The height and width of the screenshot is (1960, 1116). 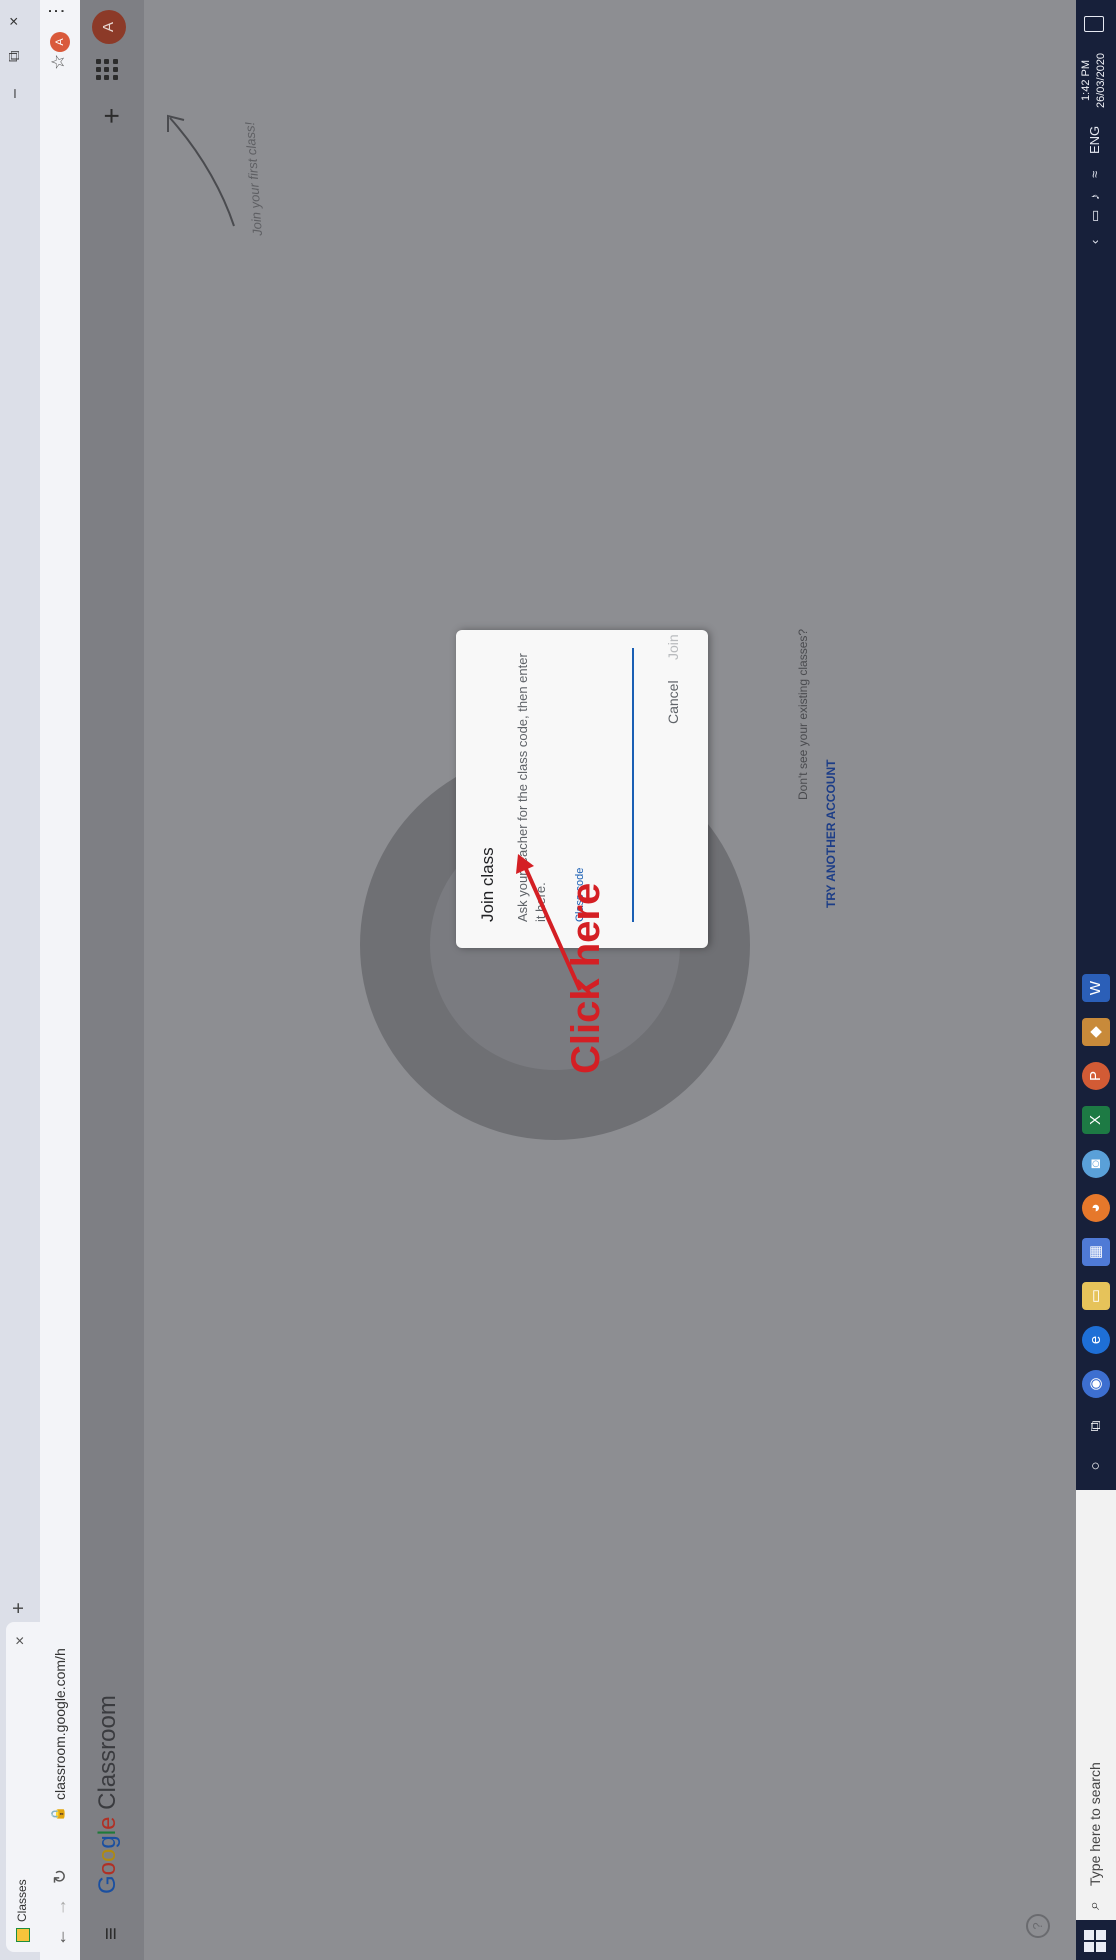 I want to click on file-explorer-icon: ▭, so click(x=1096, y=1296).